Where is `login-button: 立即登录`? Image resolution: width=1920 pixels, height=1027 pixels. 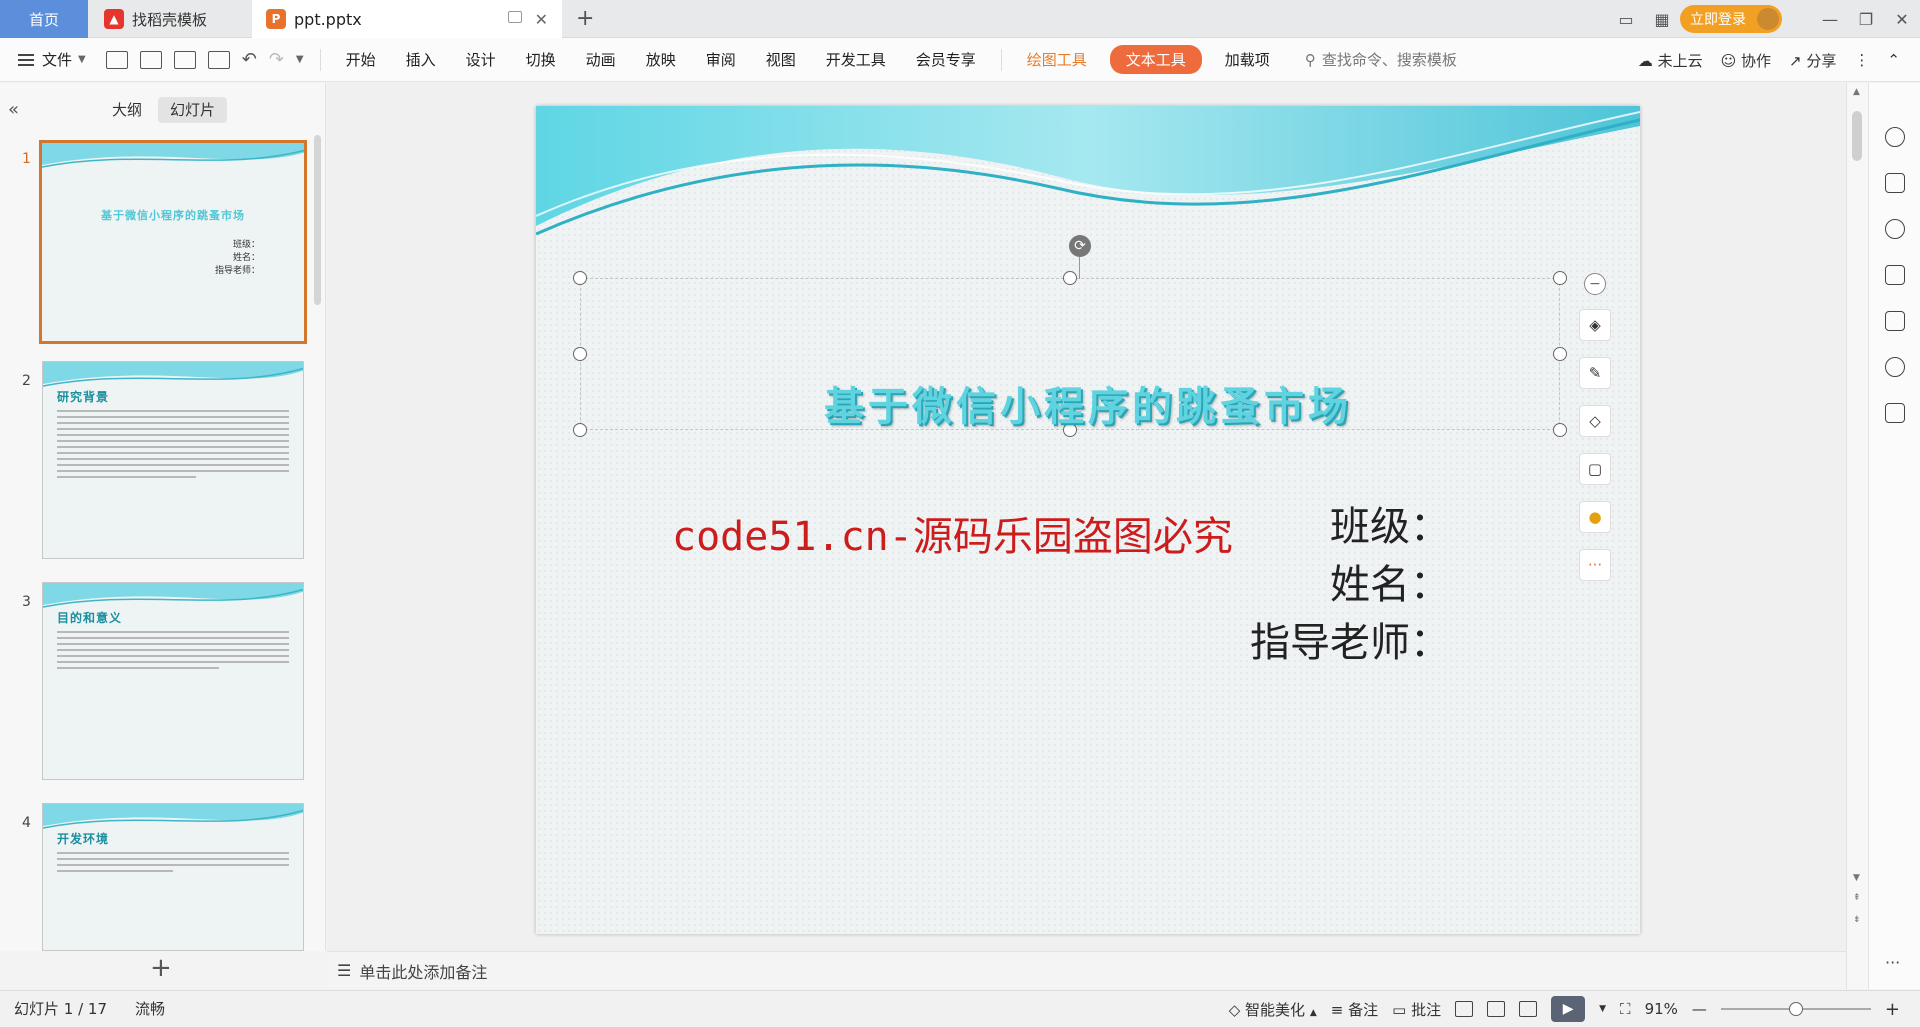
login-button: 立即登录 is located at coordinates (1731, 19).